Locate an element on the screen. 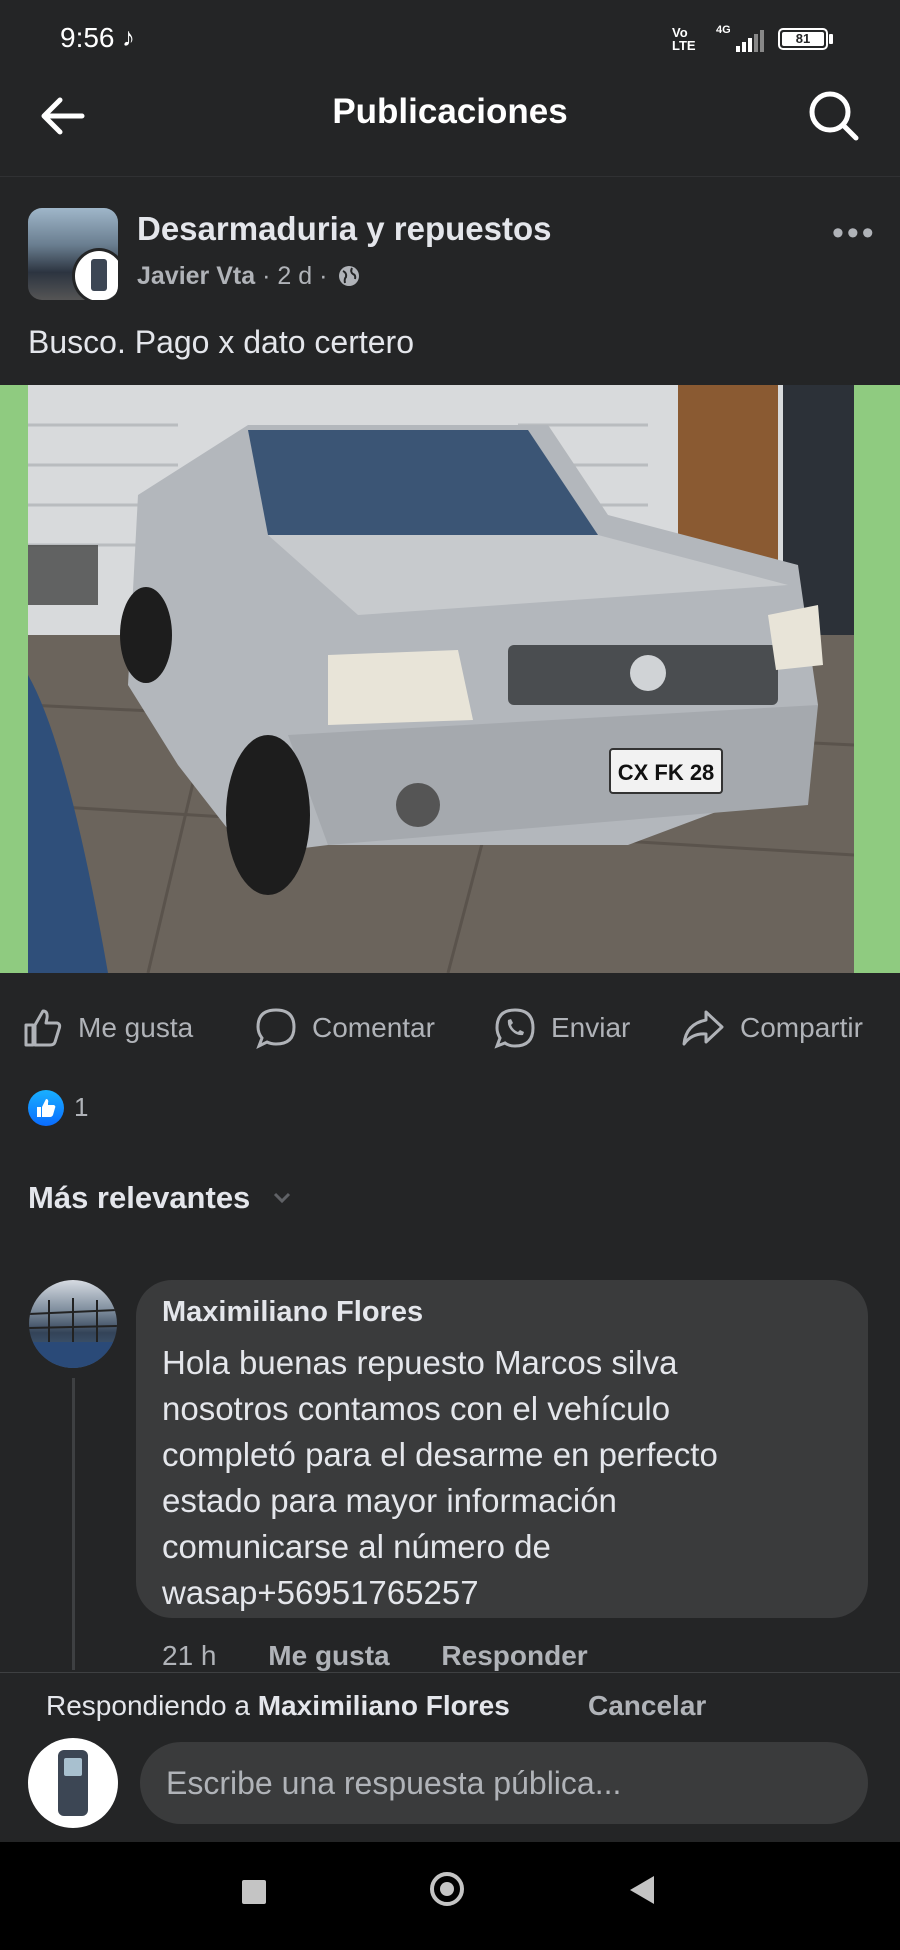 This screenshot has width=900, height=1950. replying-to-name: Maximiliano Flores is located at coordinates (383, 1705).